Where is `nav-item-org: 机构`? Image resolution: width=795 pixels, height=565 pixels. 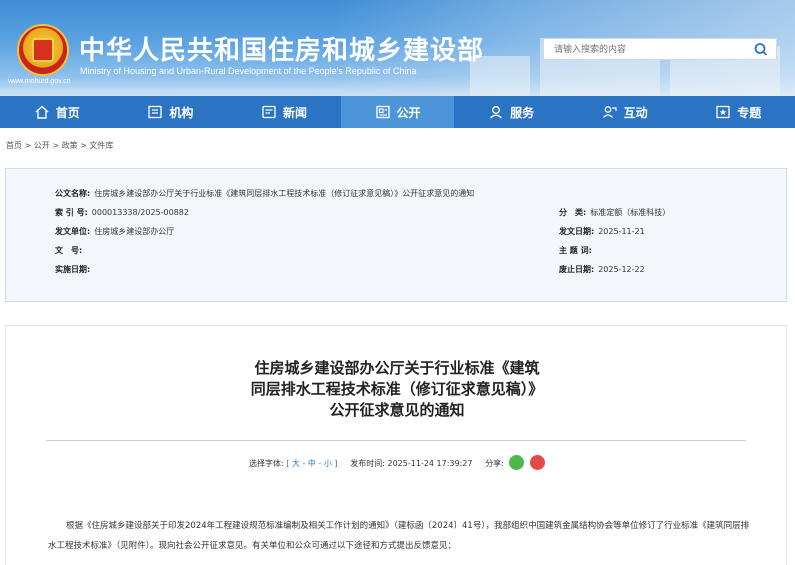 nav-item-org: 机构 is located at coordinates (171, 112).